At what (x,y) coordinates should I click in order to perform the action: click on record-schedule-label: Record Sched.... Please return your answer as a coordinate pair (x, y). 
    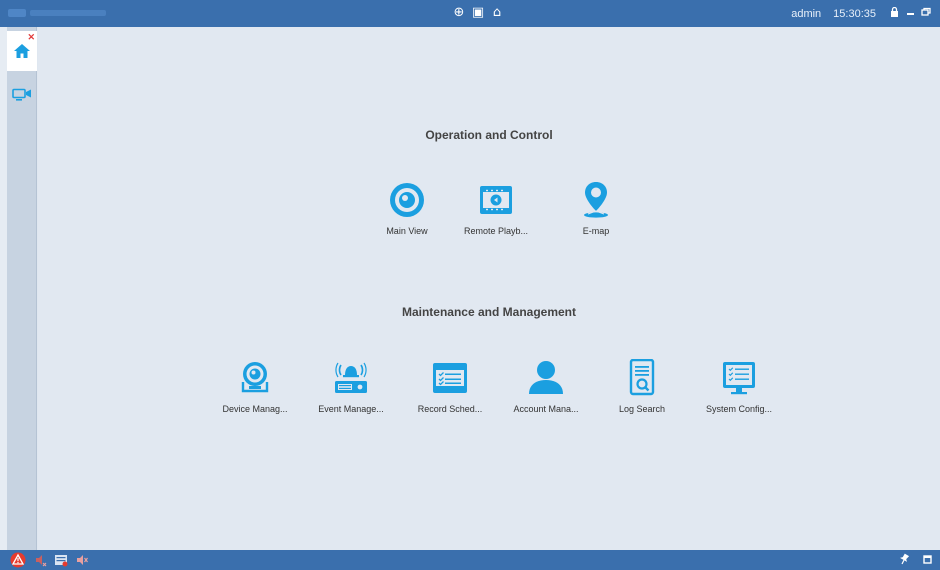
    Looking at the image, I should click on (450, 409).